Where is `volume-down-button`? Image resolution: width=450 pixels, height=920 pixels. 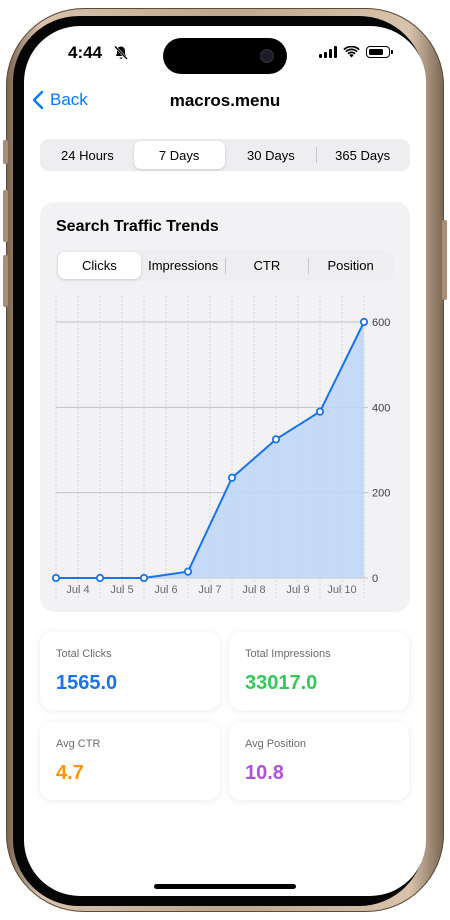
volume-down-button is located at coordinates (5, 281).